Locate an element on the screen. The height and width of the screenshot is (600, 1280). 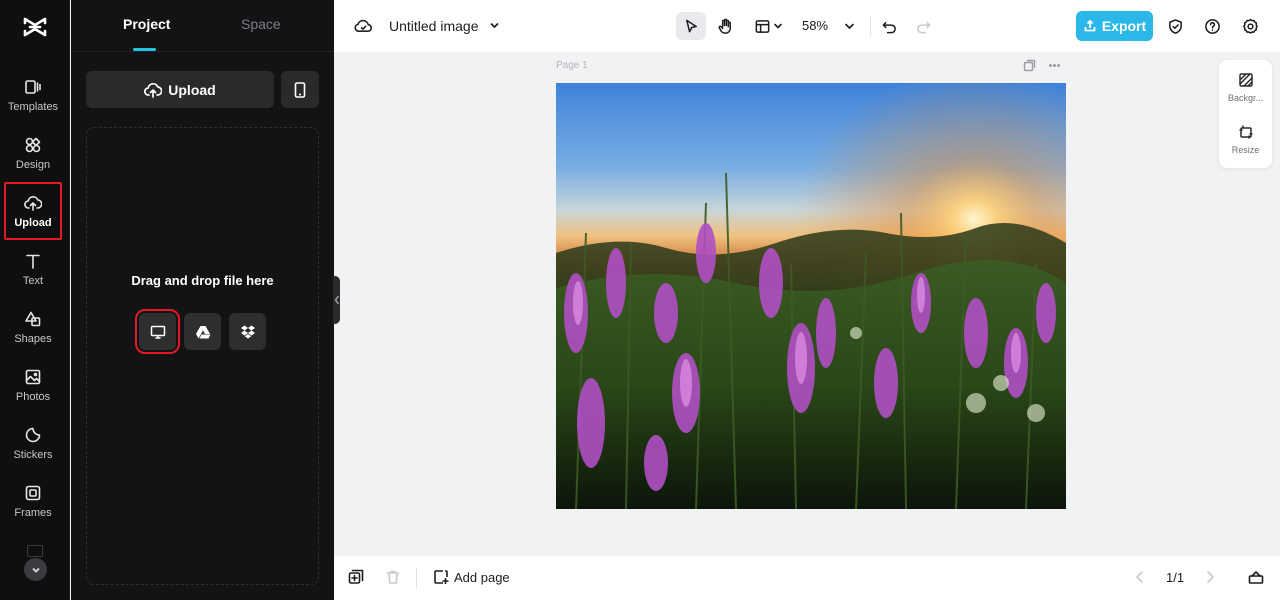
add-page-icon is located at coordinates (441, 577).